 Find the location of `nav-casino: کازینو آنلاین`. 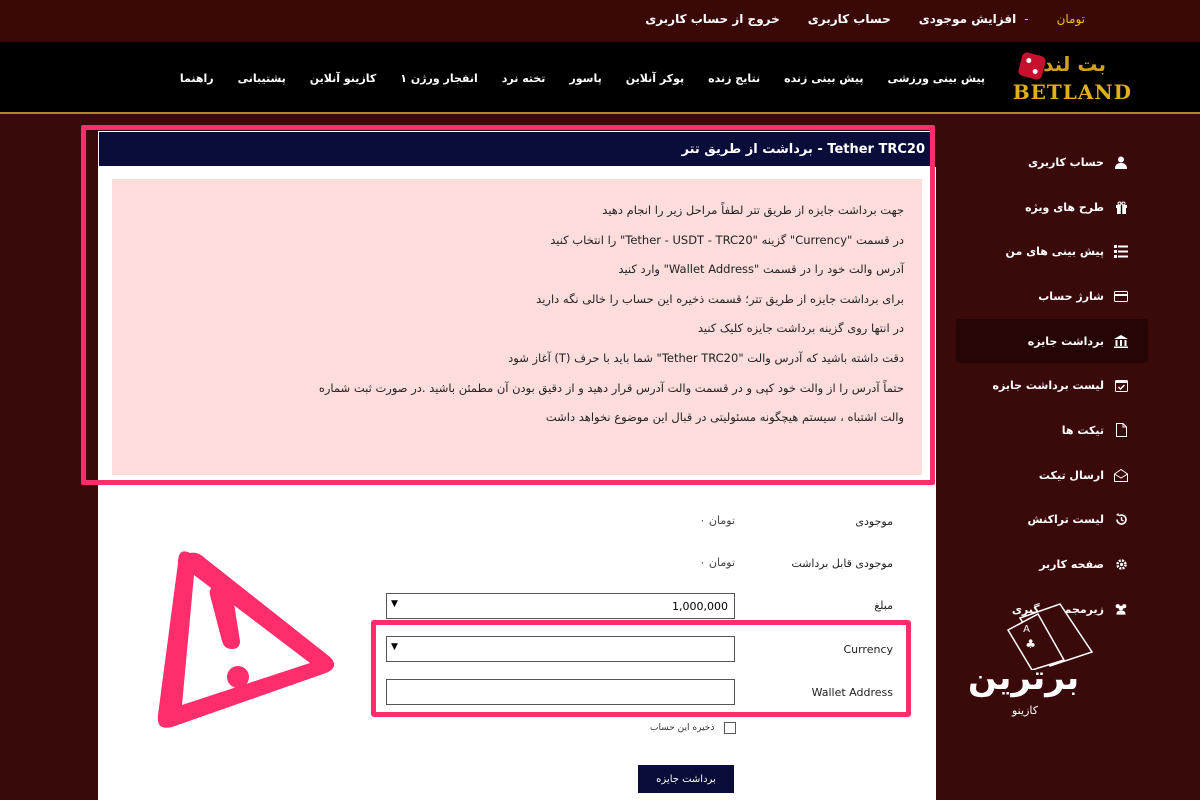

nav-casino: کازینو آنلاین is located at coordinates (343, 78).